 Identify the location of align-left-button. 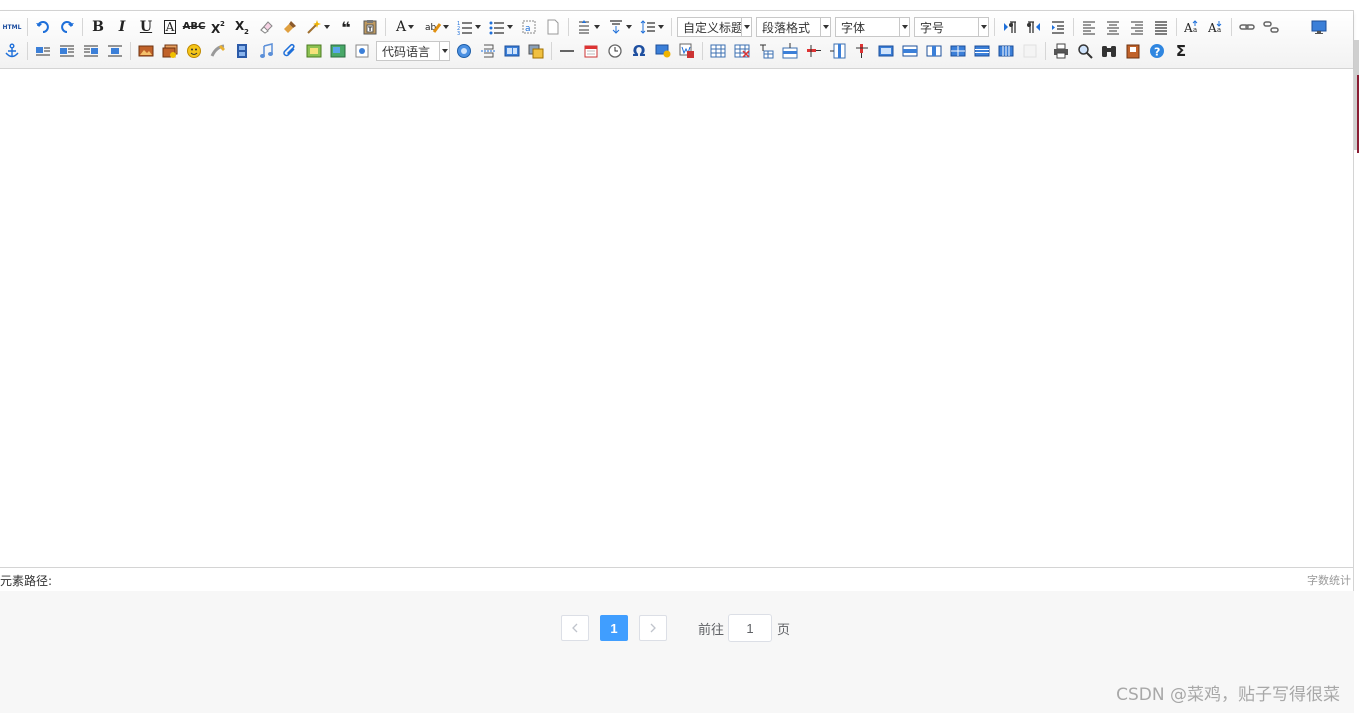
(1089, 27).